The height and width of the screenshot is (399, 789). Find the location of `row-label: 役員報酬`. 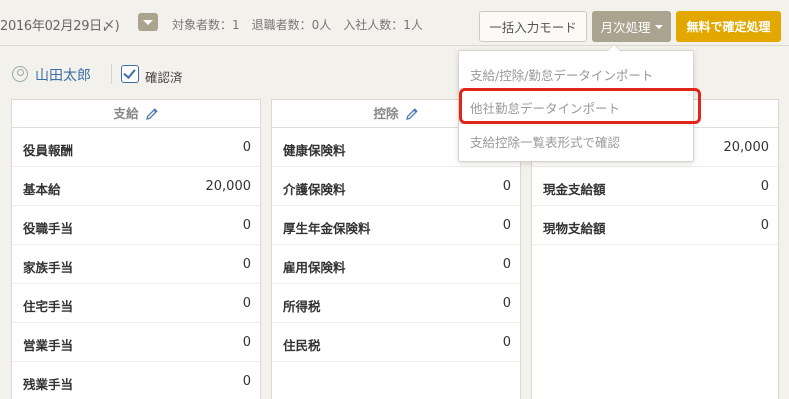

row-label: 役員報酬 is located at coordinates (48, 150).